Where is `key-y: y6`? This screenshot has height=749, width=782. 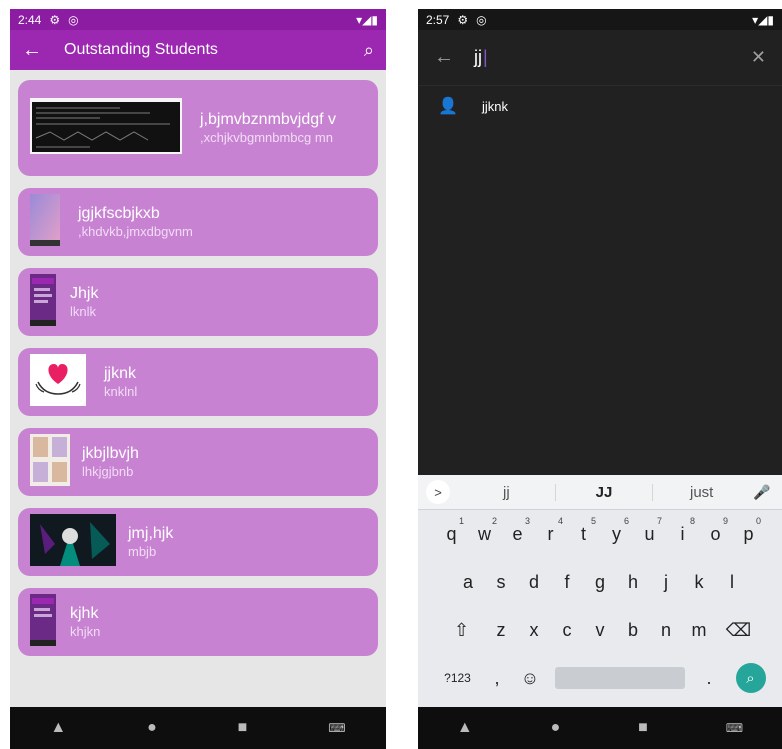 key-y: y6 is located at coordinates (616, 530).